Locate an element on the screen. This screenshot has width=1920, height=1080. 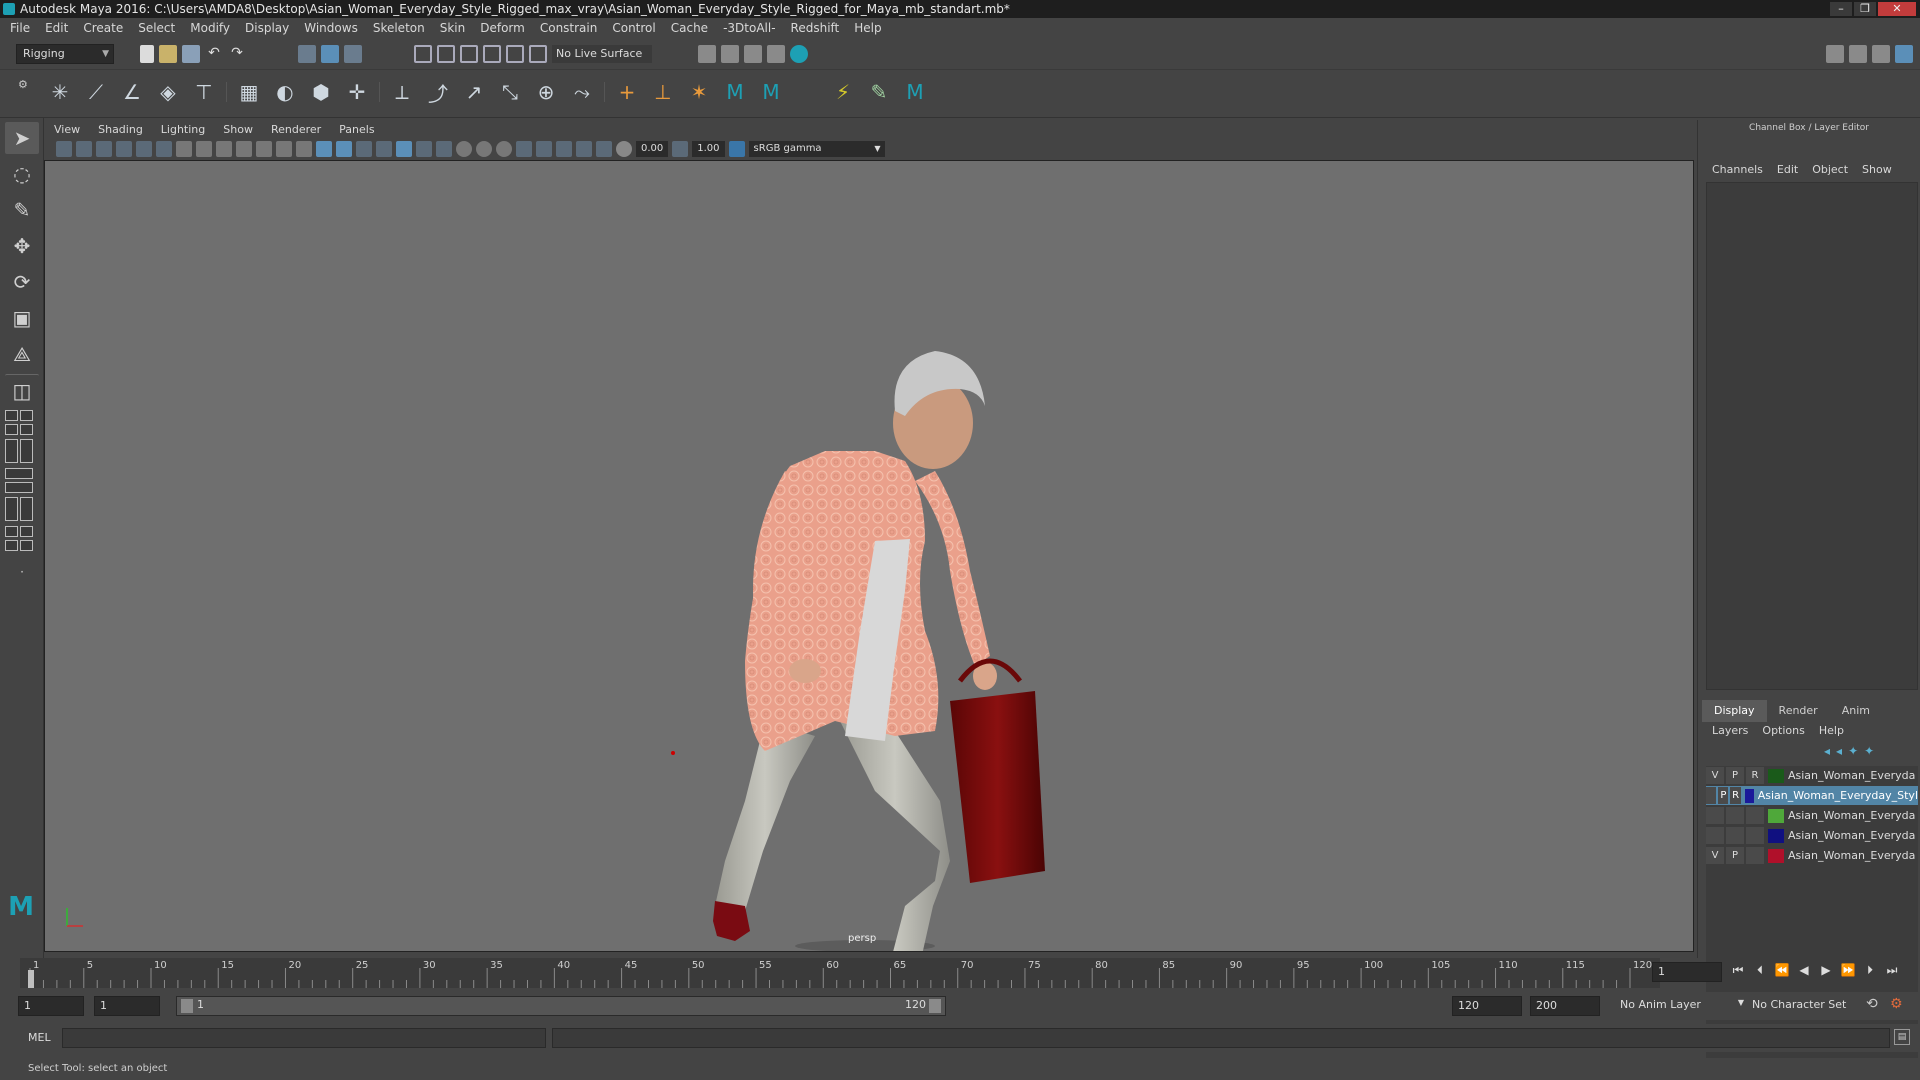
brush-tool-icon: ✎ is located at coordinates (879, 92).